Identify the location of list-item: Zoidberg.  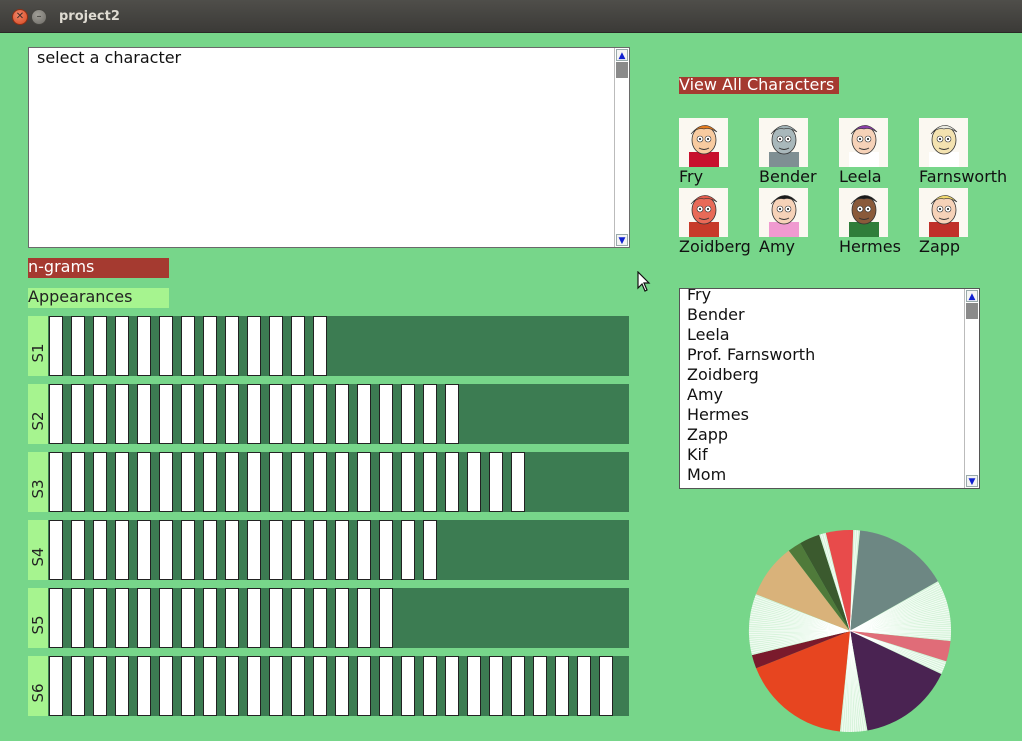
(723, 375).